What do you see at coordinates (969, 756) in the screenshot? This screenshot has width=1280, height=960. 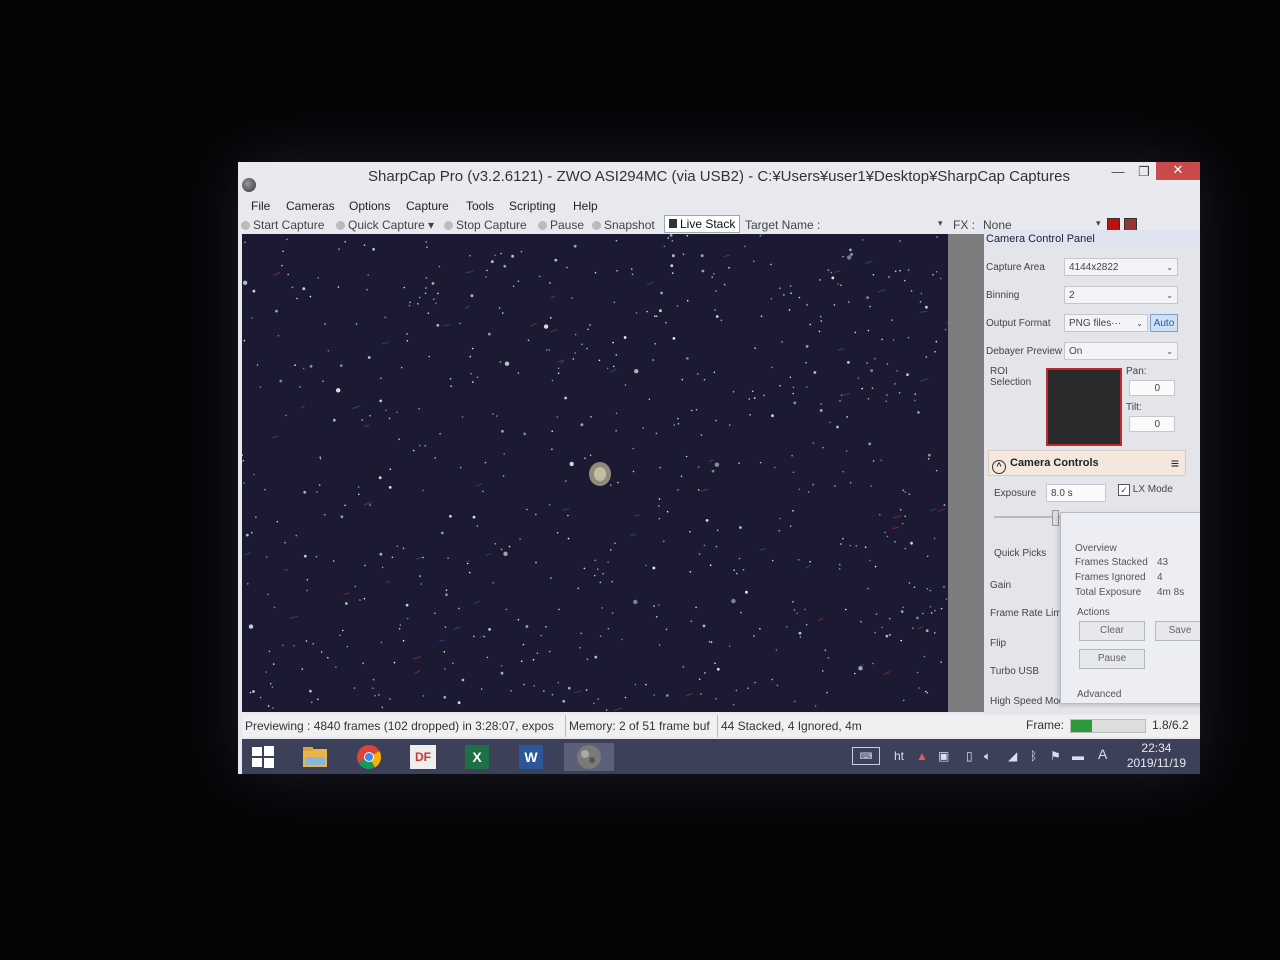 I see `battery-icon: ▯` at bounding box center [969, 756].